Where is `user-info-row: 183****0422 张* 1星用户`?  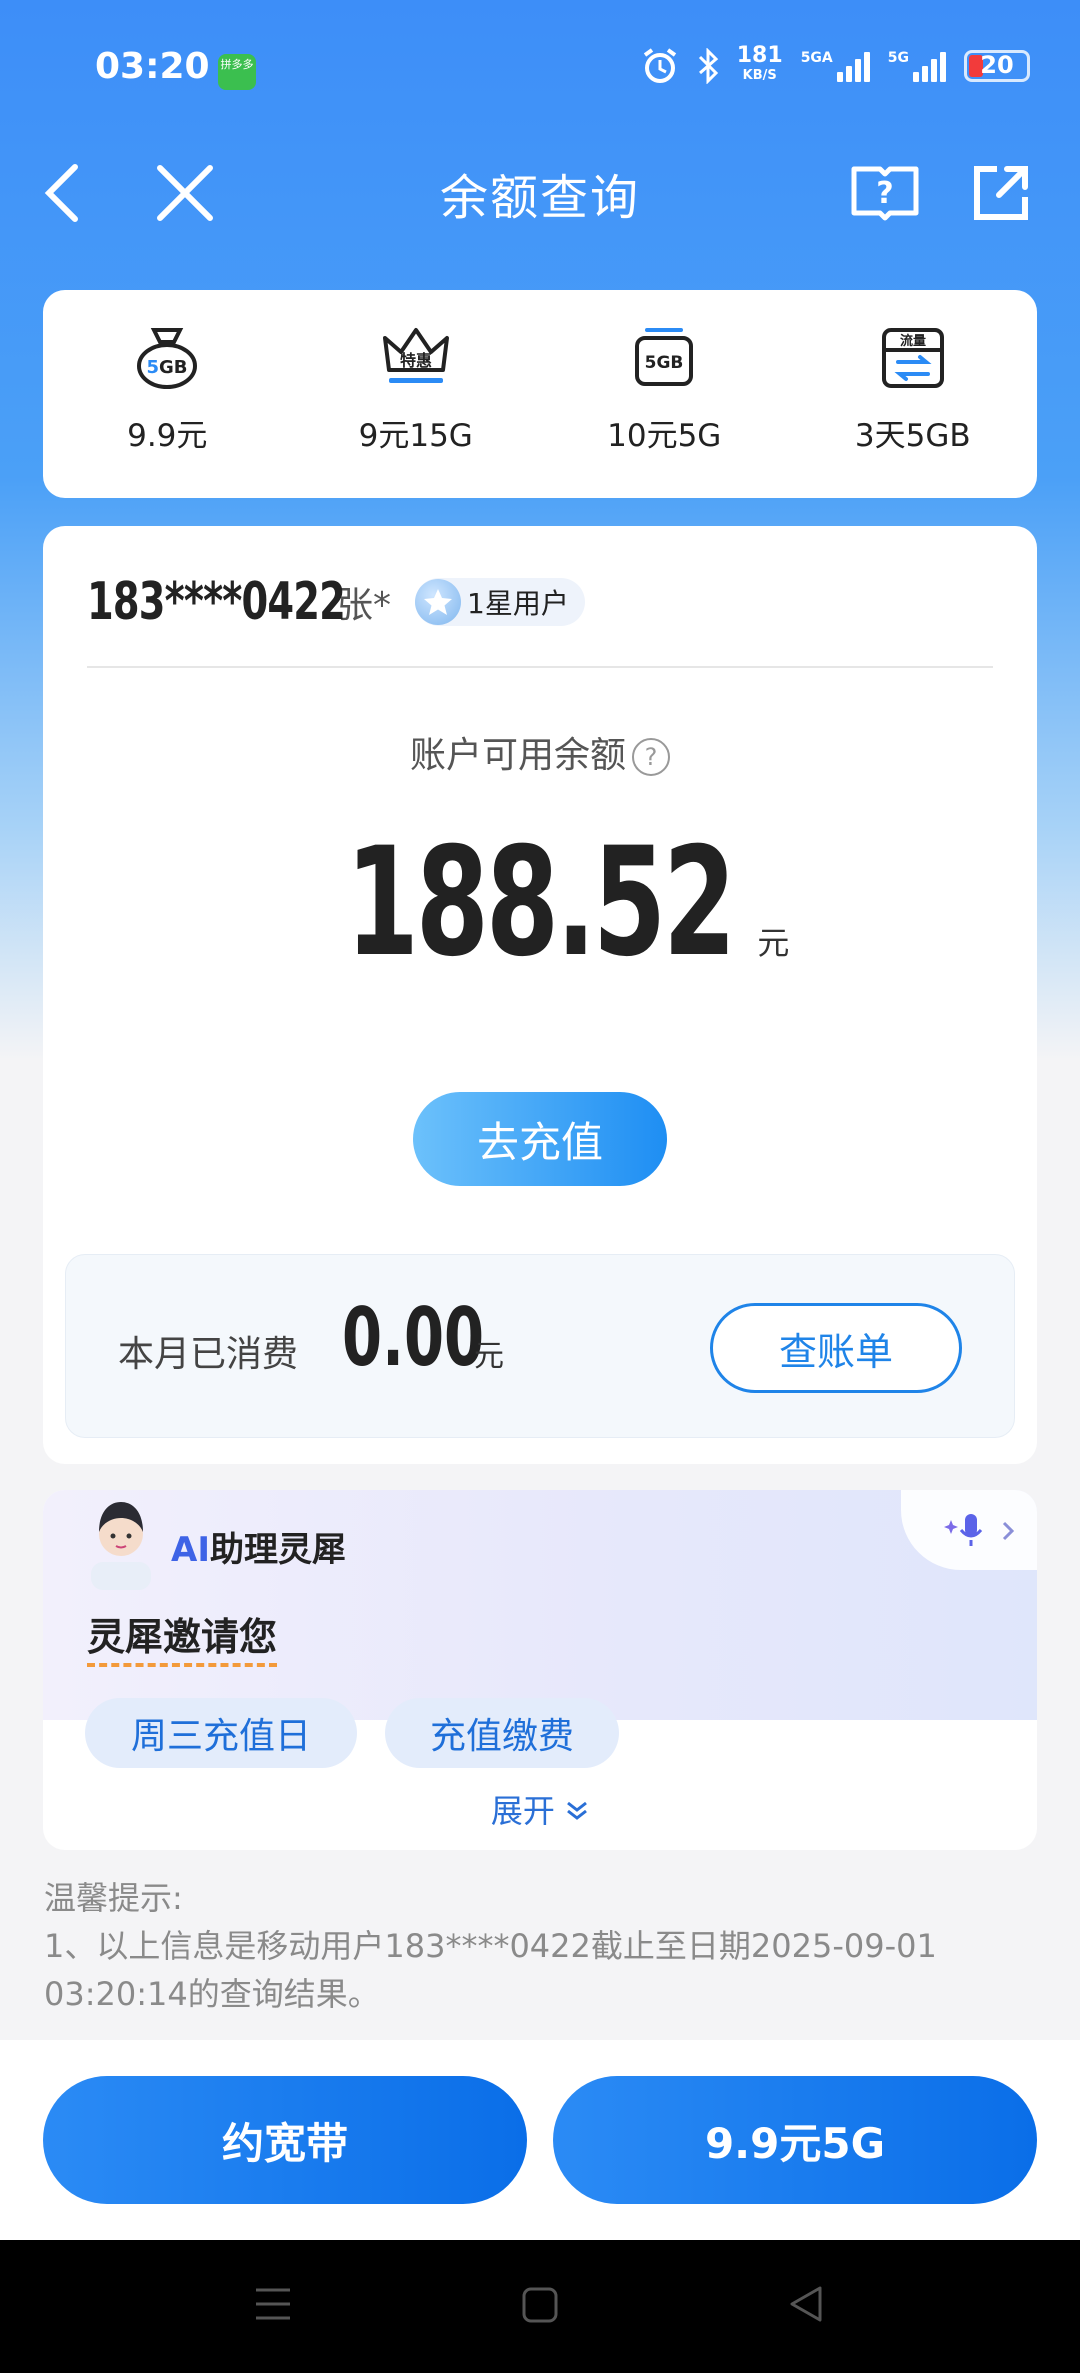
user-info-row: 183****0422 张* 1星用户 is located at coordinates (336, 602).